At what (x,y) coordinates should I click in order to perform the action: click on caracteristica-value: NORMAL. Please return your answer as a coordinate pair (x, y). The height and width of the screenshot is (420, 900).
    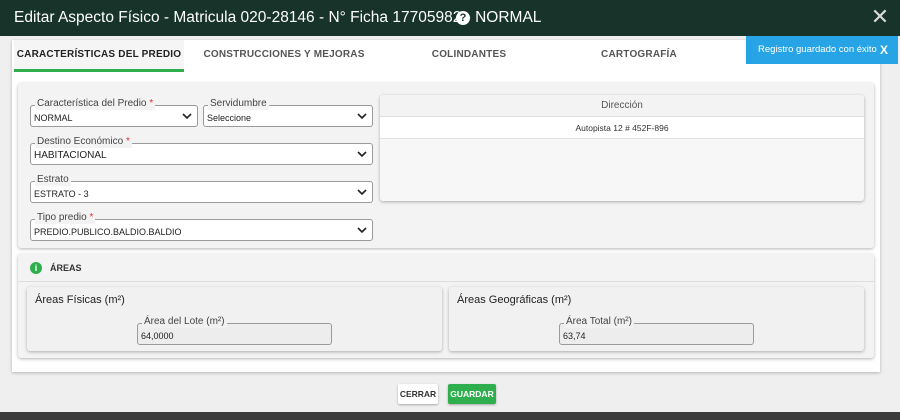
    Looking at the image, I should click on (53, 118).